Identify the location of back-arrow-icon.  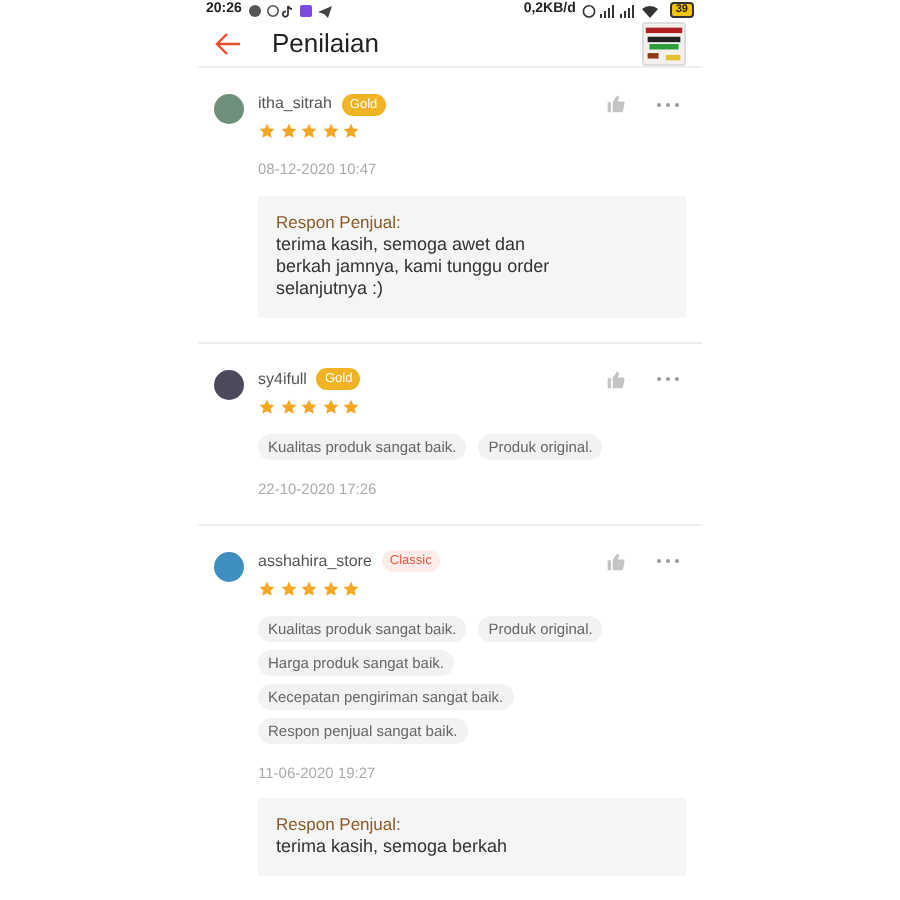
(228, 43).